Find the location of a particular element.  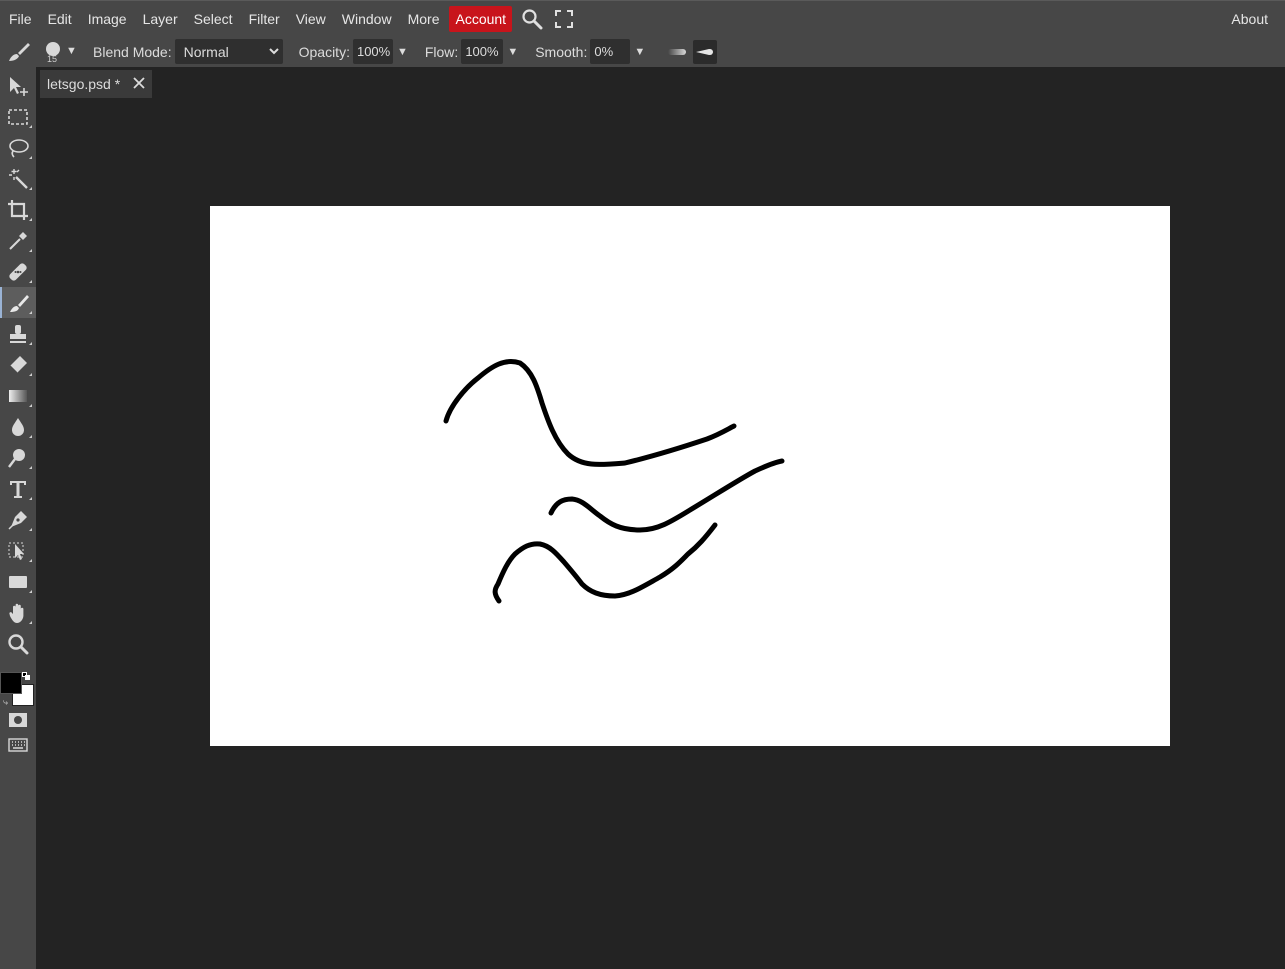

tool-eyedropper is located at coordinates (18, 240).